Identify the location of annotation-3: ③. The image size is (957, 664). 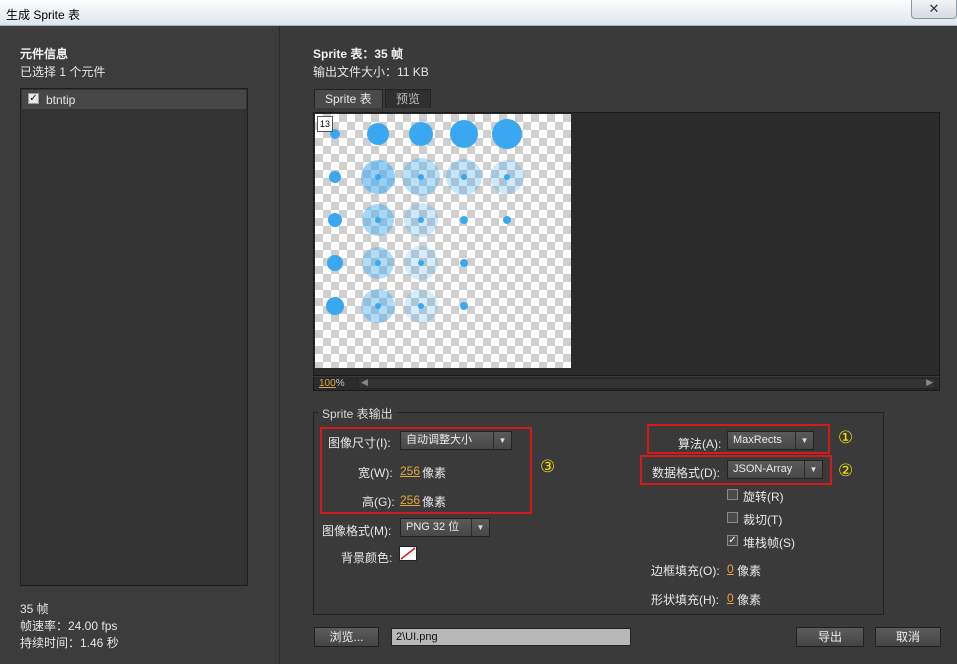
(548, 466).